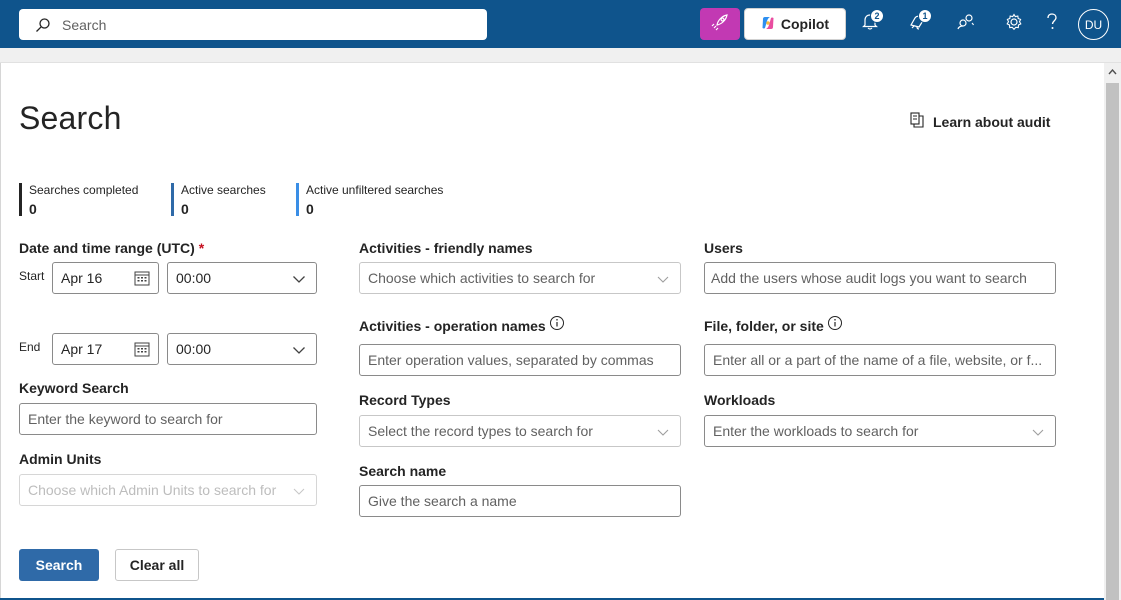  What do you see at coordinates (992, 121) in the screenshot?
I see `learn-about-audit-label: Learn about audit` at bounding box center [992, 121].